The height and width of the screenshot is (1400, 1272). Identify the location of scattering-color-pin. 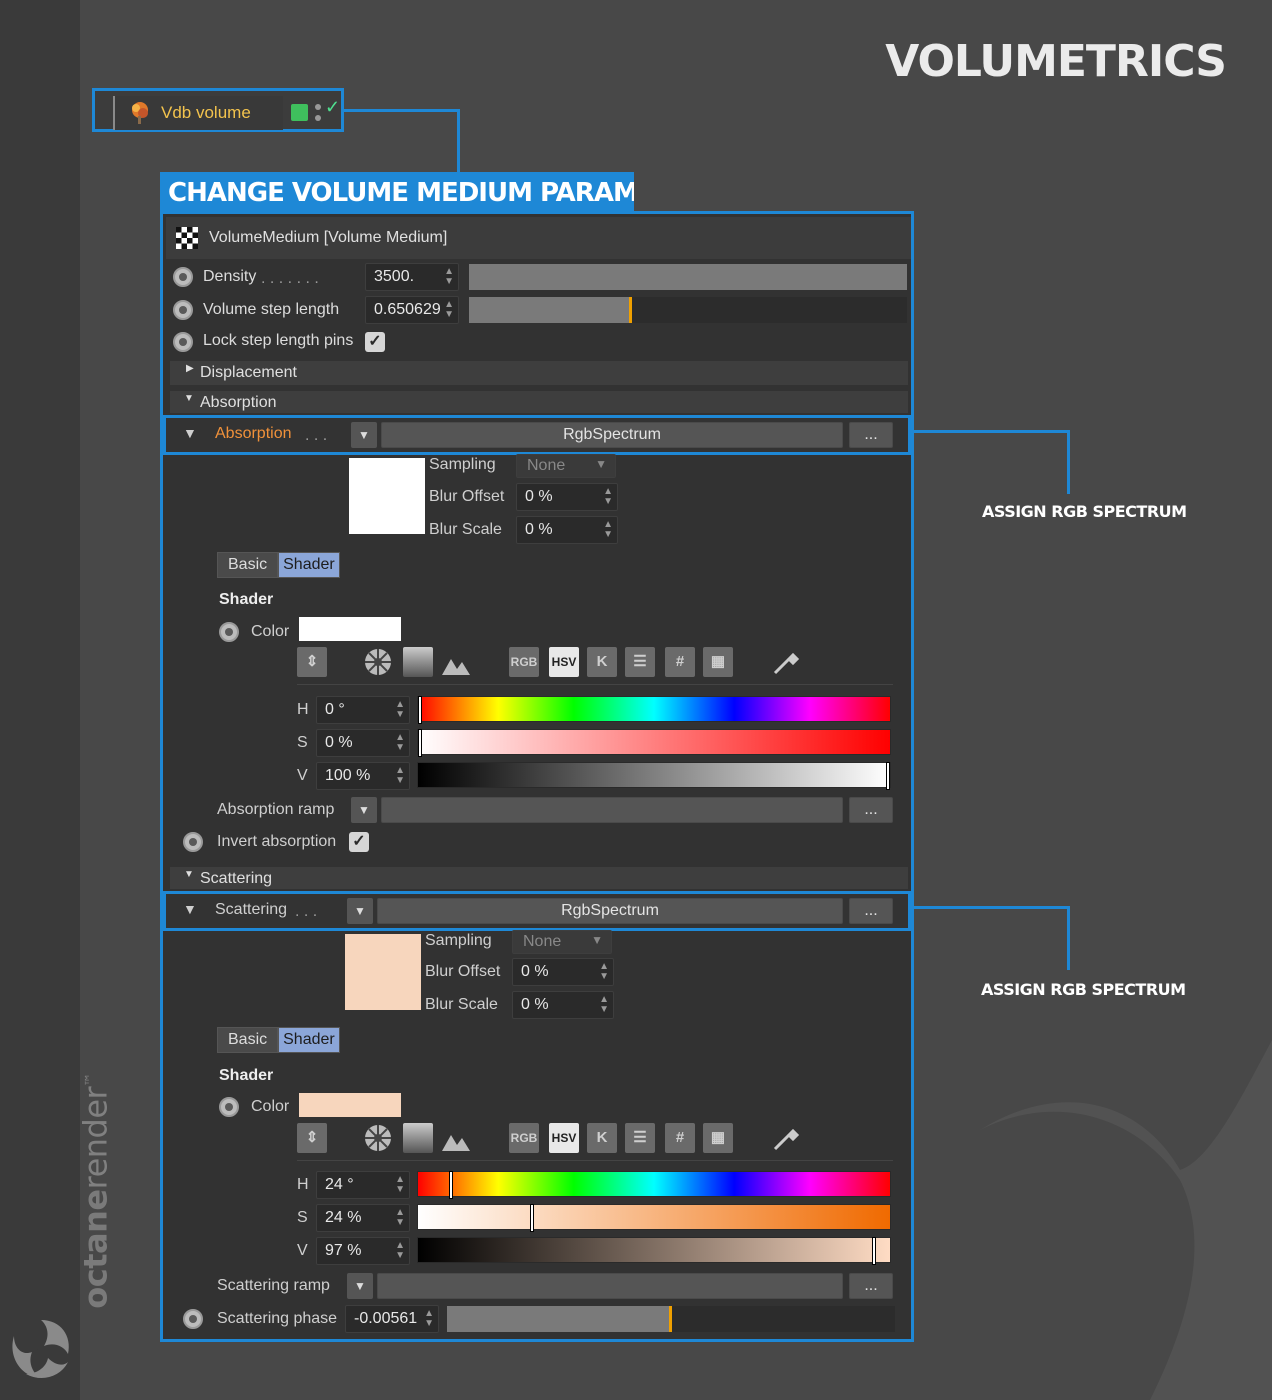
(229, 1107).